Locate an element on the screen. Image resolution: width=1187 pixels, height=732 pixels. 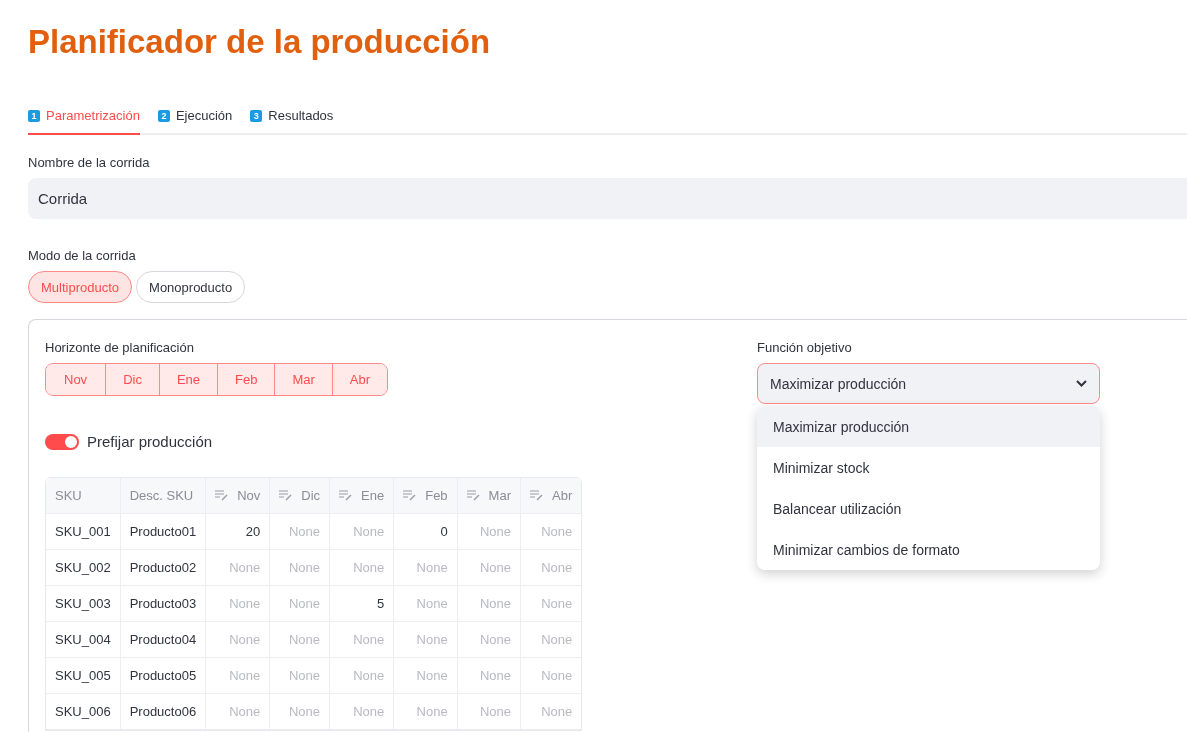
mode-pill: Multiproducto is located at coordinates (80, 287).